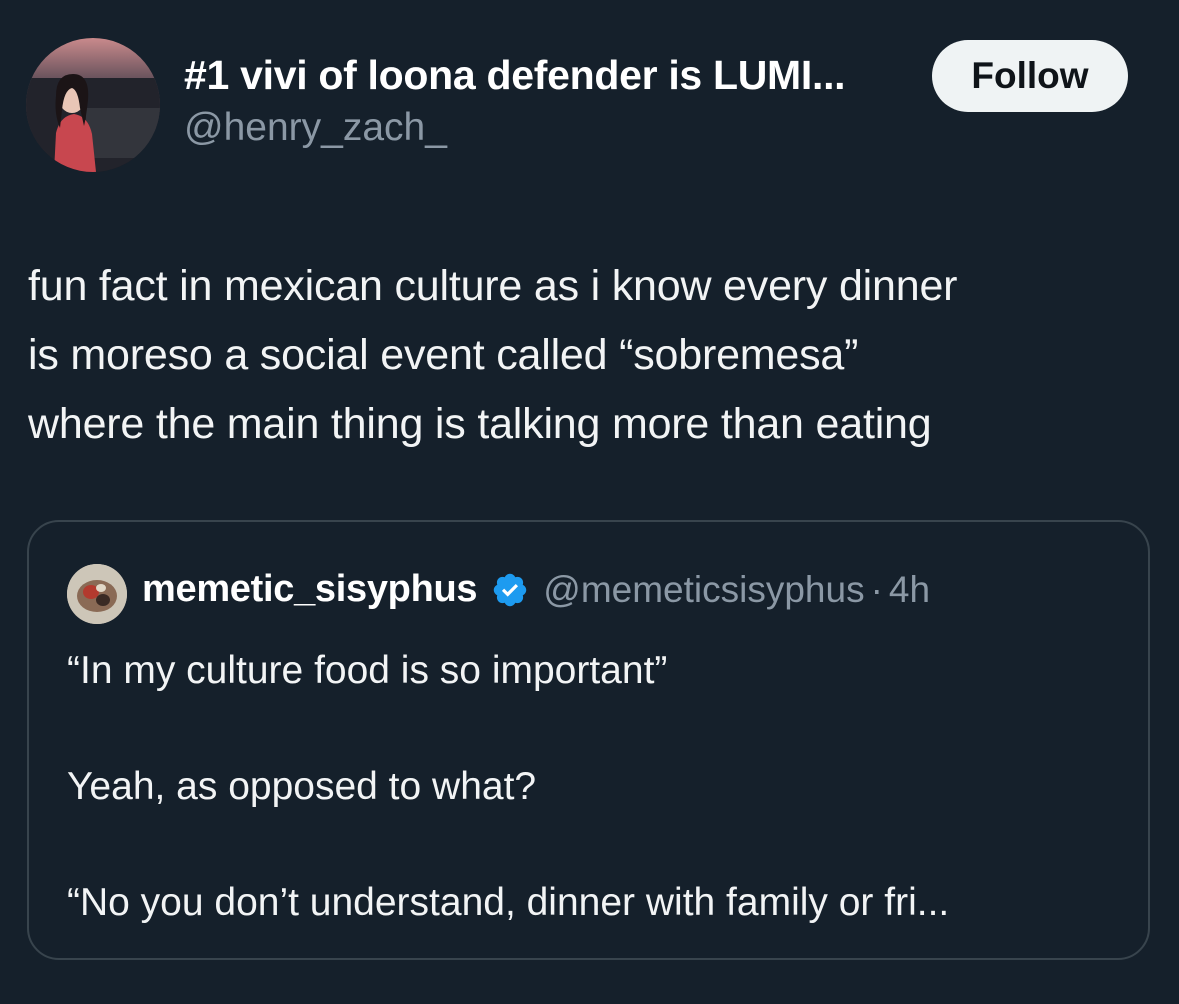  What do you see at coordinates (367, 670) in the screenshot?
I see `quote-text-line: “In my culture food is so important”` at bounding box center [367, 670].